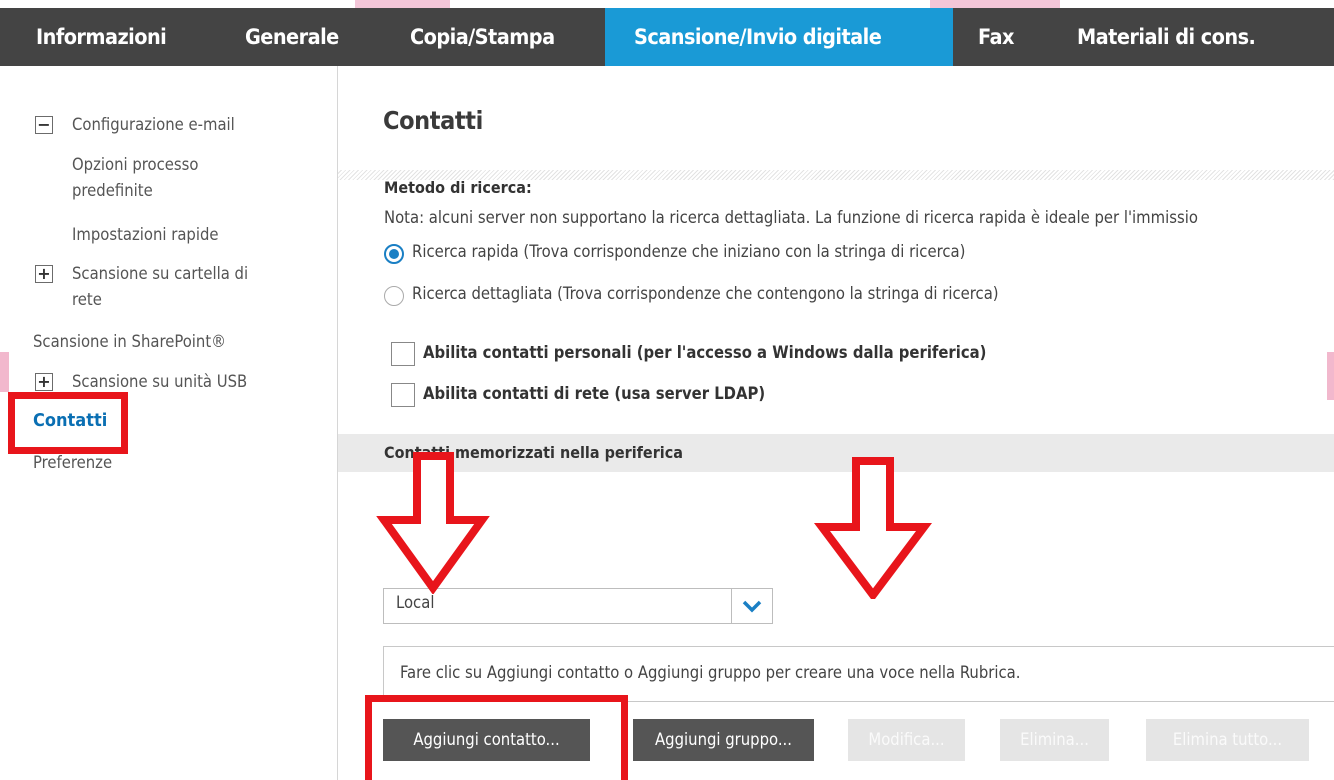 Image resolution: width=1334 pixels, height=780 pixels. What do you see at coordinates (731, 606) in the screenshot?
I see `select-divider` at bounding box center [731, 606].